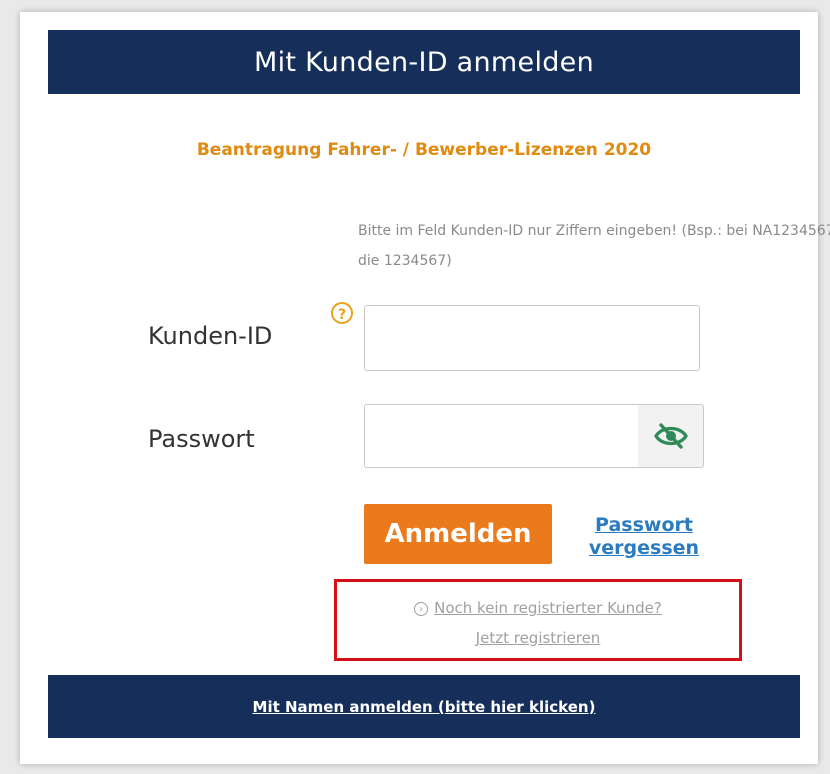 The width and height of the screenshot is (830, 774). Describe the element at coordinates (201, 439) in the screenshot. I see `password-label: Passwort` at that location.